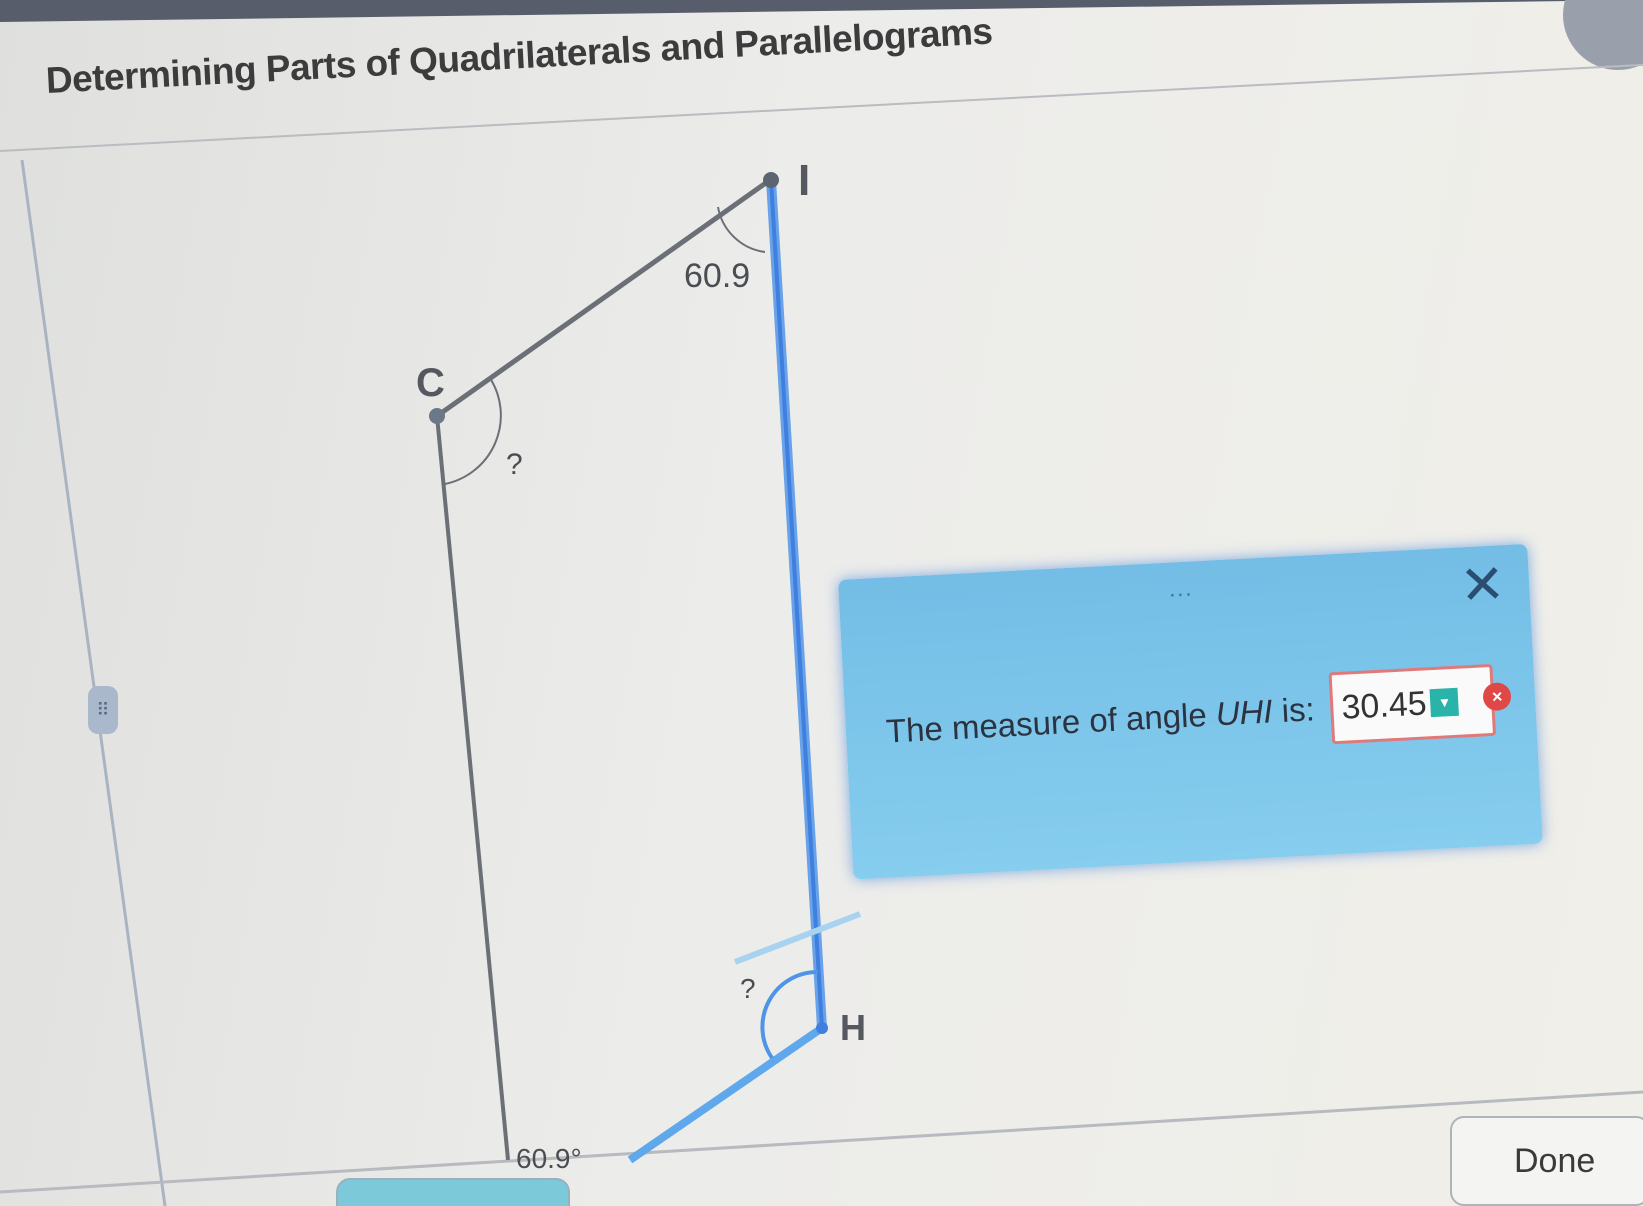  What do you see at coordinates (1244, 712) in the screenshot?
I see `prompt-angle-name: UHI` at bounding box center [1244, 712].